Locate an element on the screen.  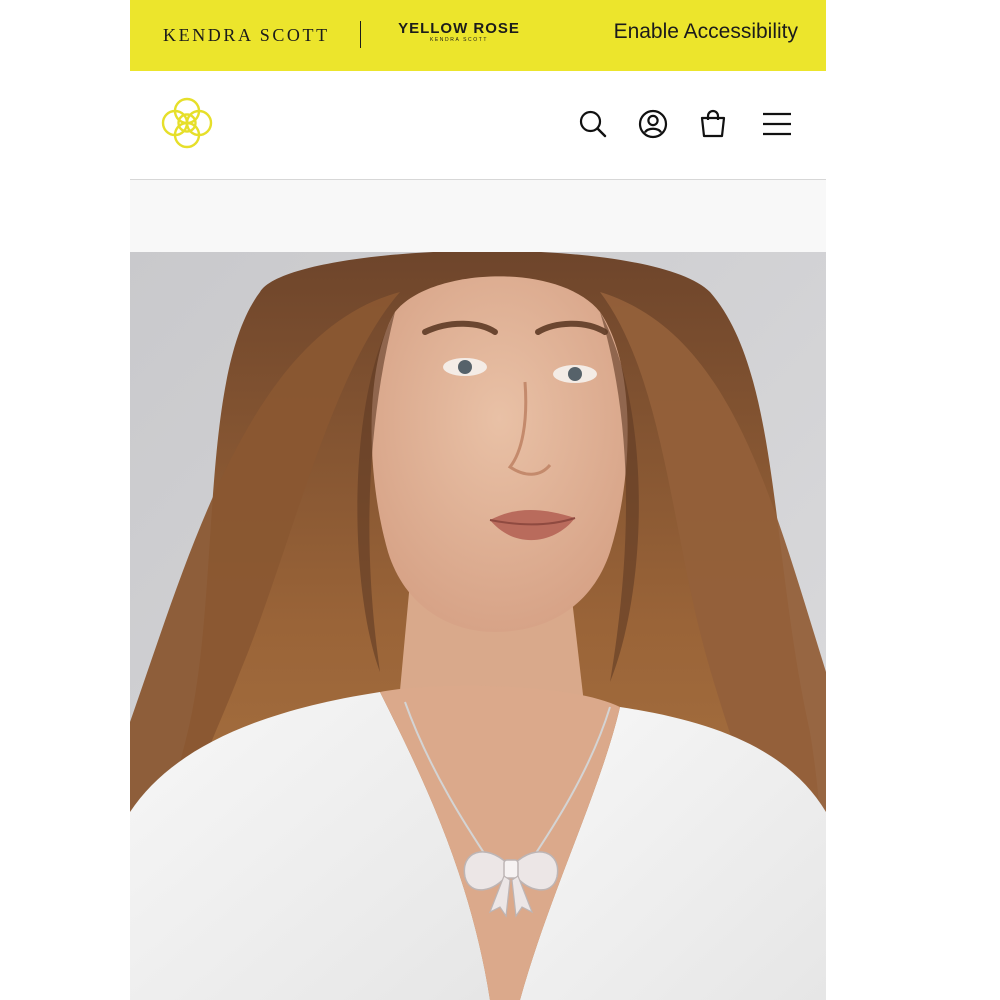
kendra-scott-logo-icon is located at coordinates (187, 123).